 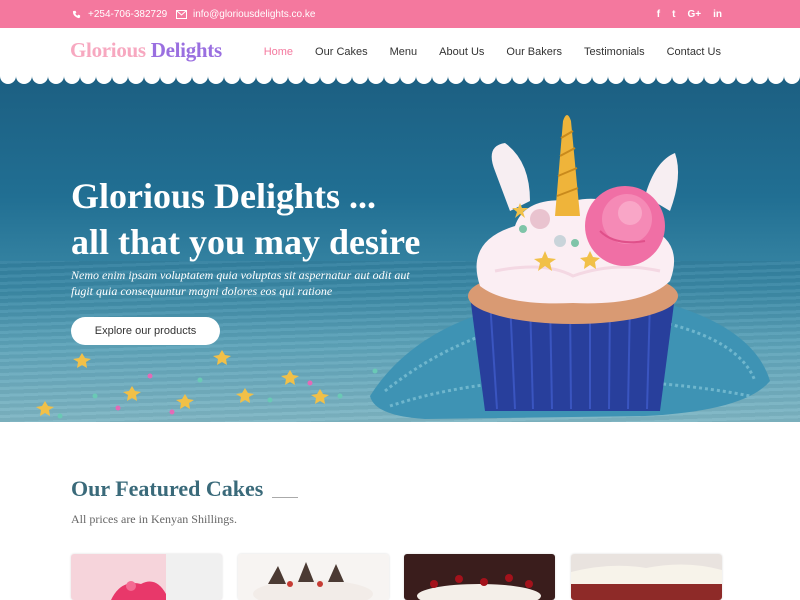 What do you see at coordinates (128, 14) in the screenshot?
I see `phone-number: +254-706-382729` at bounding box center [128, 14].